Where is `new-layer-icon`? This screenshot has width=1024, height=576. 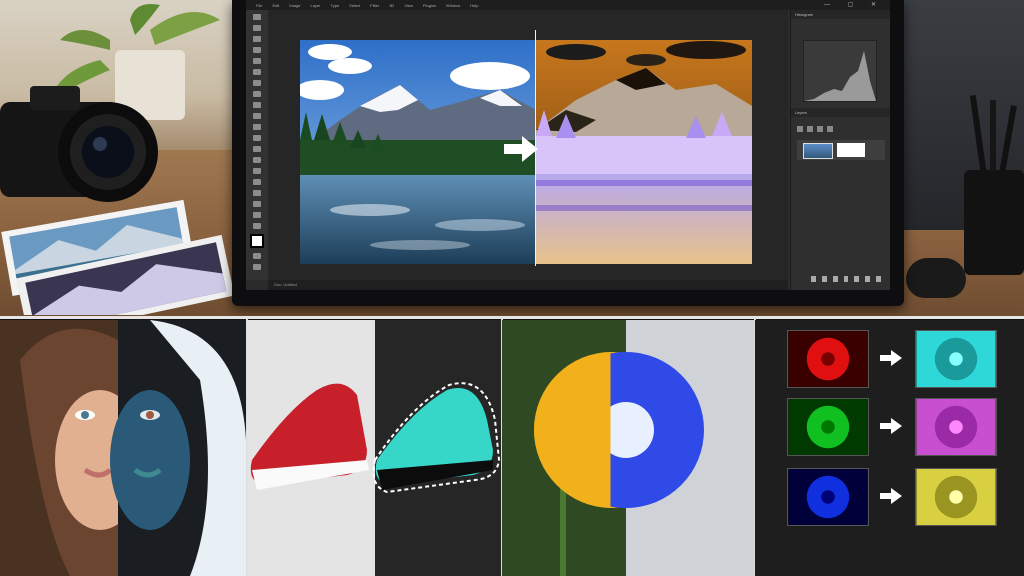 new-layer-icon is located at coordinates (868, 279).